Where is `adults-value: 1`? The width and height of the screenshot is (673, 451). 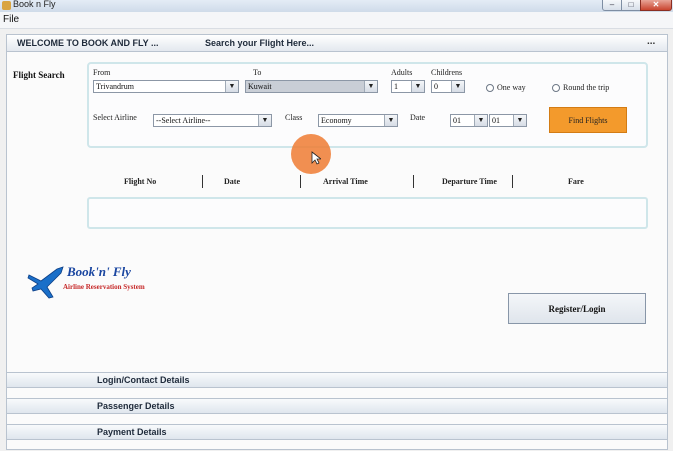 adults-value: 1 is located at coordinates (396, 86).